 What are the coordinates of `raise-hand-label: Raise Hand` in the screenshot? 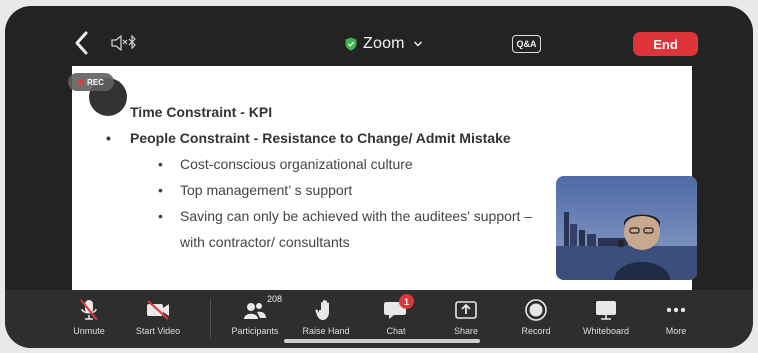 It's located at (326, 331).